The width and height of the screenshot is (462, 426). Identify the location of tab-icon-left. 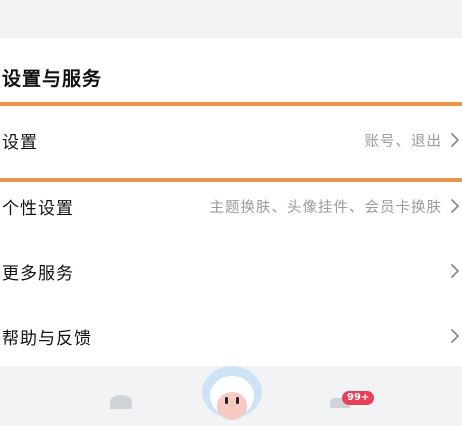
(121, 402).